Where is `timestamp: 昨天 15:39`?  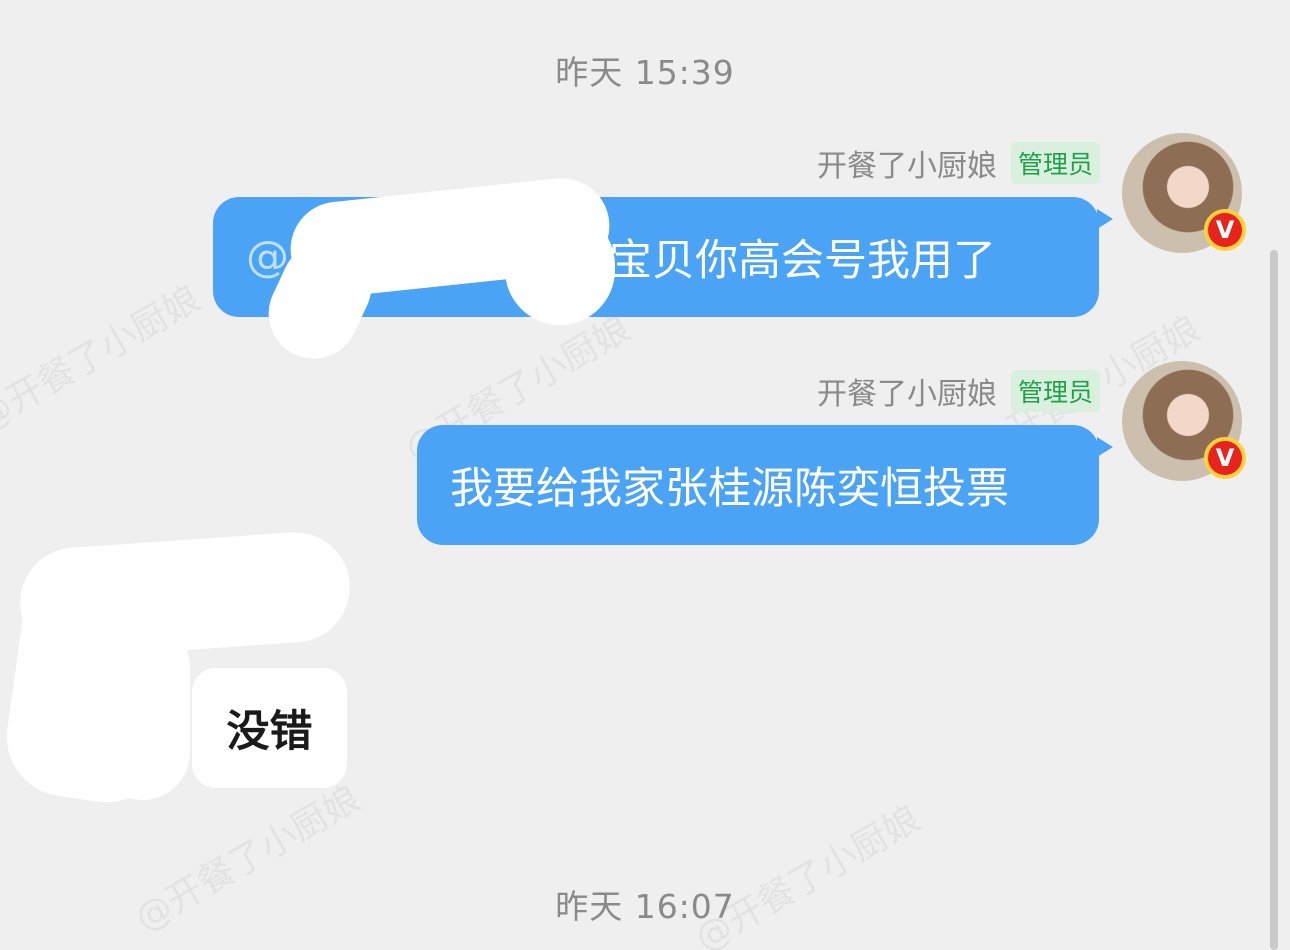
timestamp: 昨天 15:39 is located at coordinates (645, 72).